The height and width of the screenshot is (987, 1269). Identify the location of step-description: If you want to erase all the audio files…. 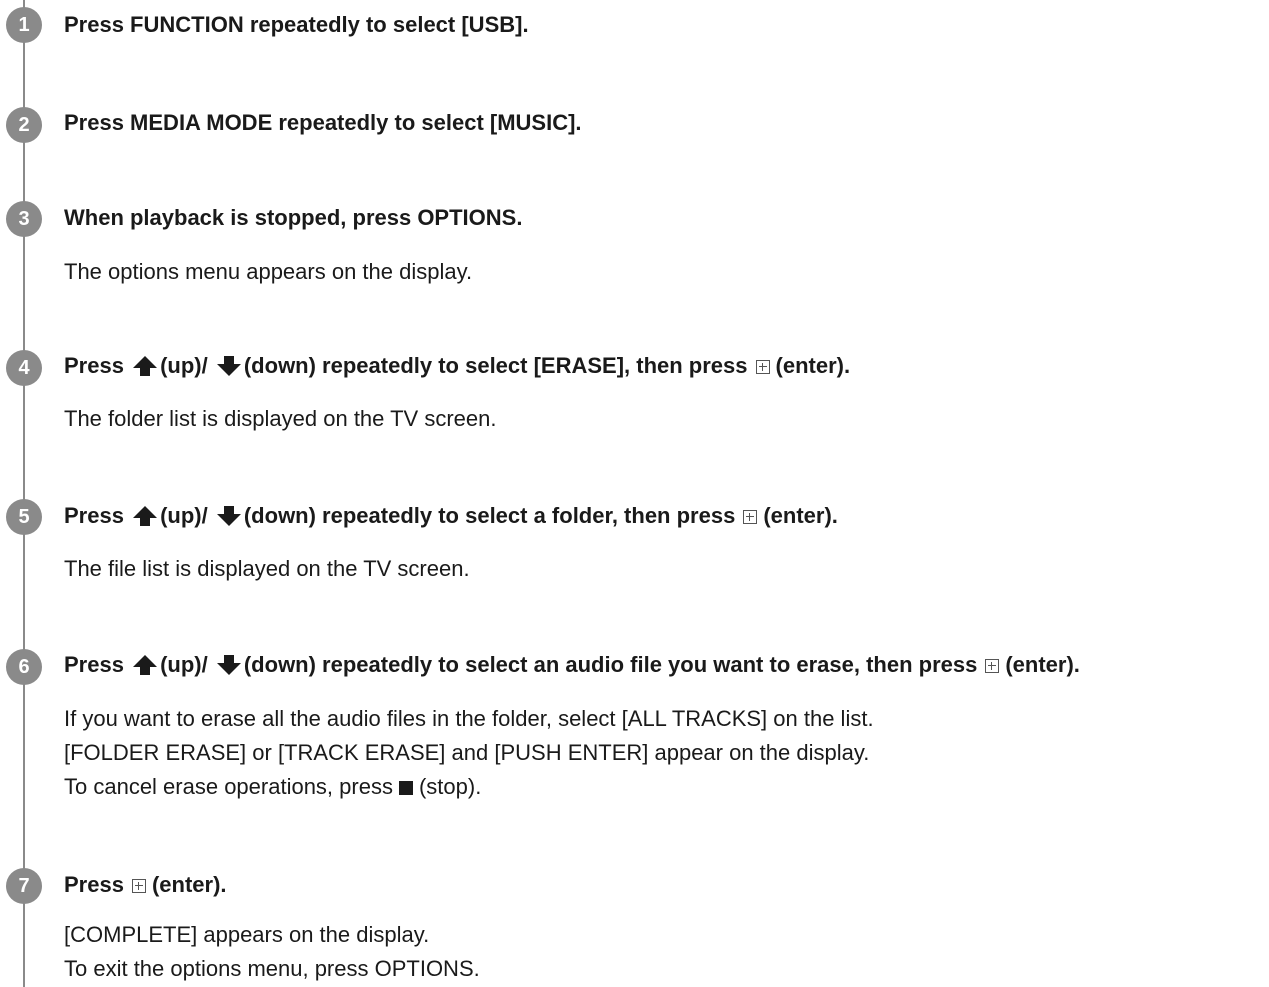
(469, 752).